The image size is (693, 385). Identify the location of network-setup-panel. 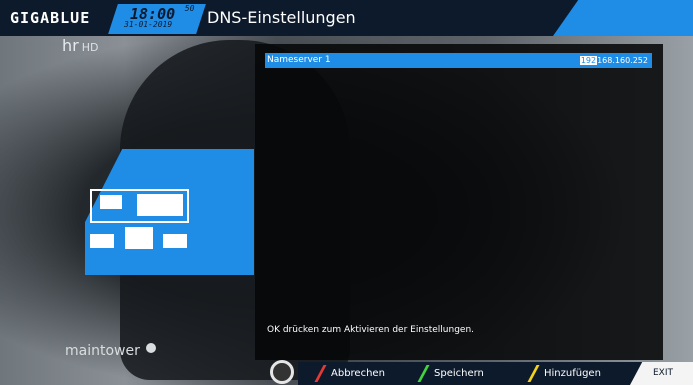
(169, 212).